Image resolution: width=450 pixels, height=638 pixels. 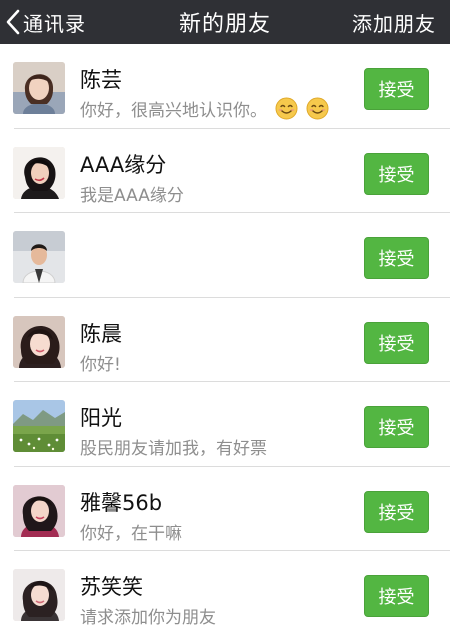 I want to click on requester-name: 陈芸, so click(x=101, y=80).